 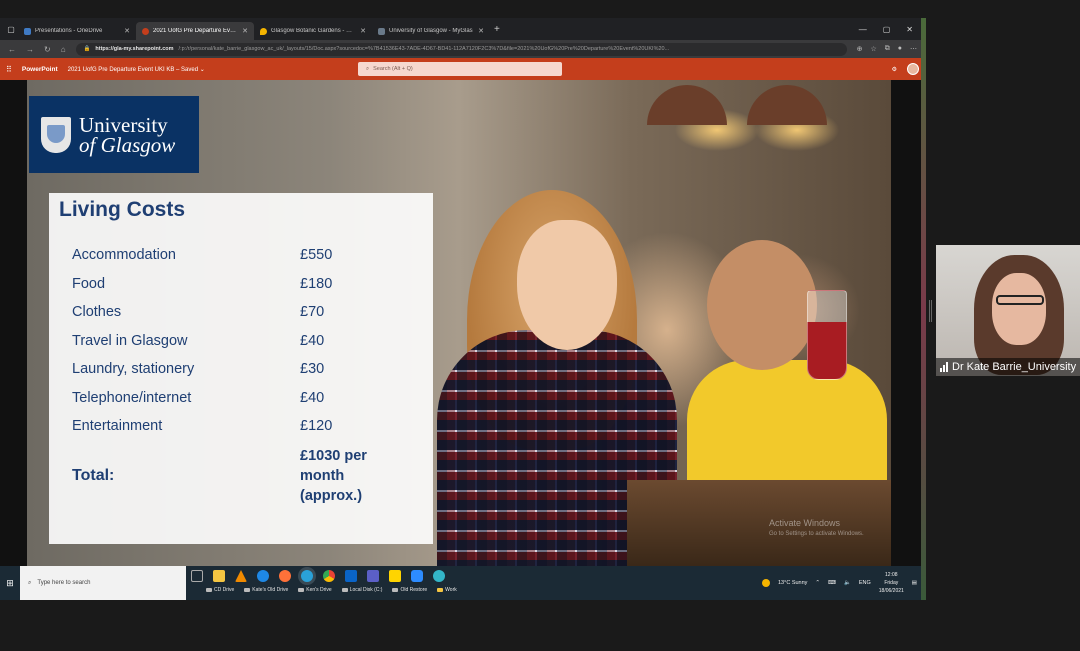 What do you see at coordinates (285, 576) in the screenshot?
I see `firefox-icon` at bounding box center [285, 576].